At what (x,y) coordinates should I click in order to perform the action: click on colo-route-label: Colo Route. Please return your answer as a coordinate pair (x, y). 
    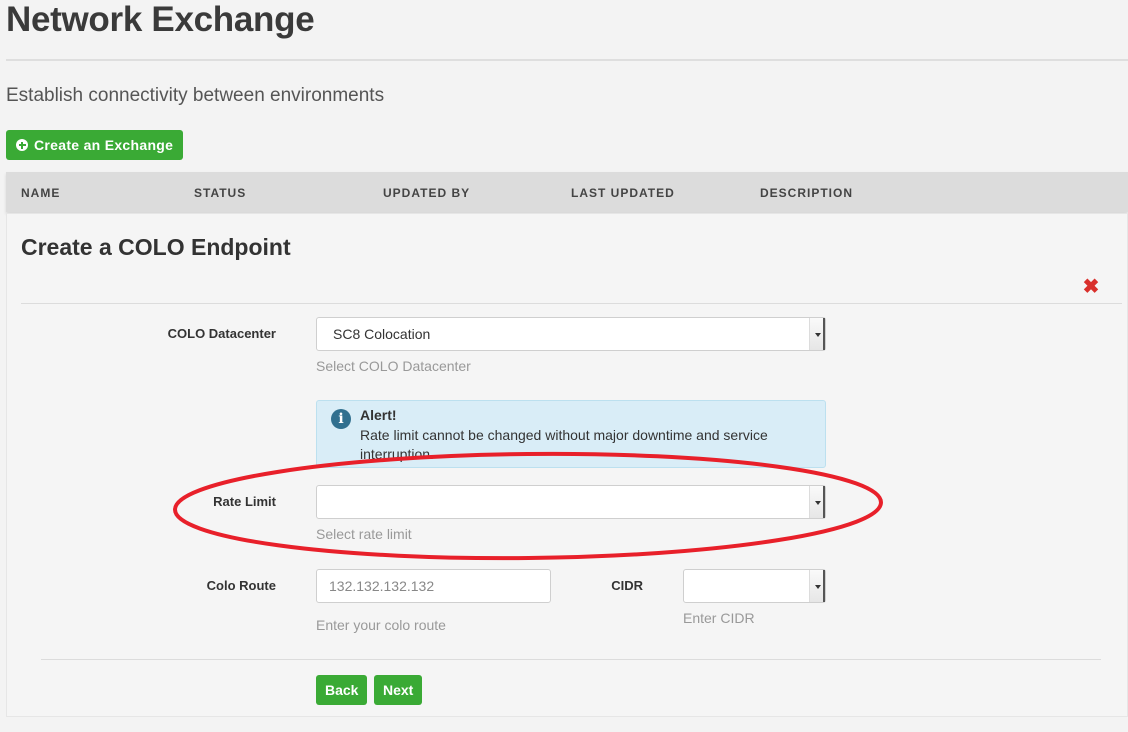
    Looking at the image, I should click on (241, 585).